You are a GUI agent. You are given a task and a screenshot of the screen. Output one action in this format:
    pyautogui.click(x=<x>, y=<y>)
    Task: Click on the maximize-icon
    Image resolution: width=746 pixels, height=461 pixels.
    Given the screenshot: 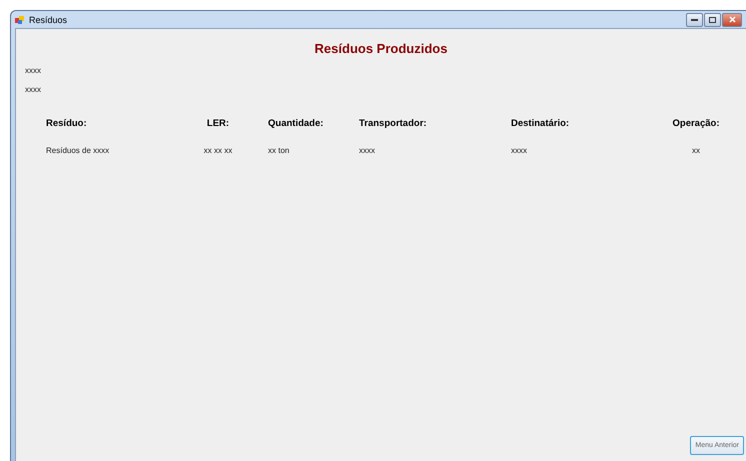 What is the action you would take?
    pyautogui.click(x=712, y=19)
    